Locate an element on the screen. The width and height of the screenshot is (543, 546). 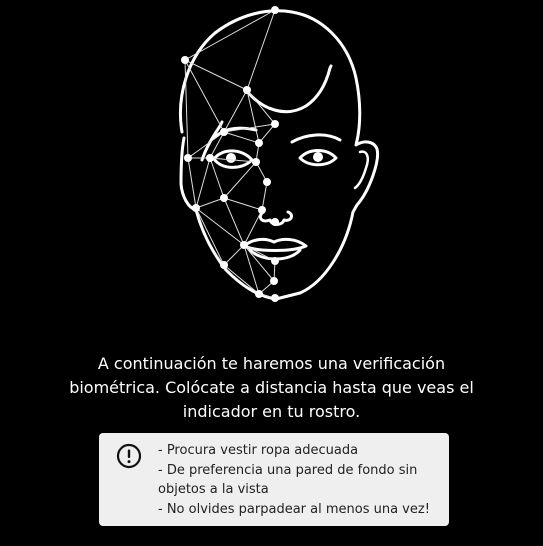
upper-lip is located at coordinates (275, 244).